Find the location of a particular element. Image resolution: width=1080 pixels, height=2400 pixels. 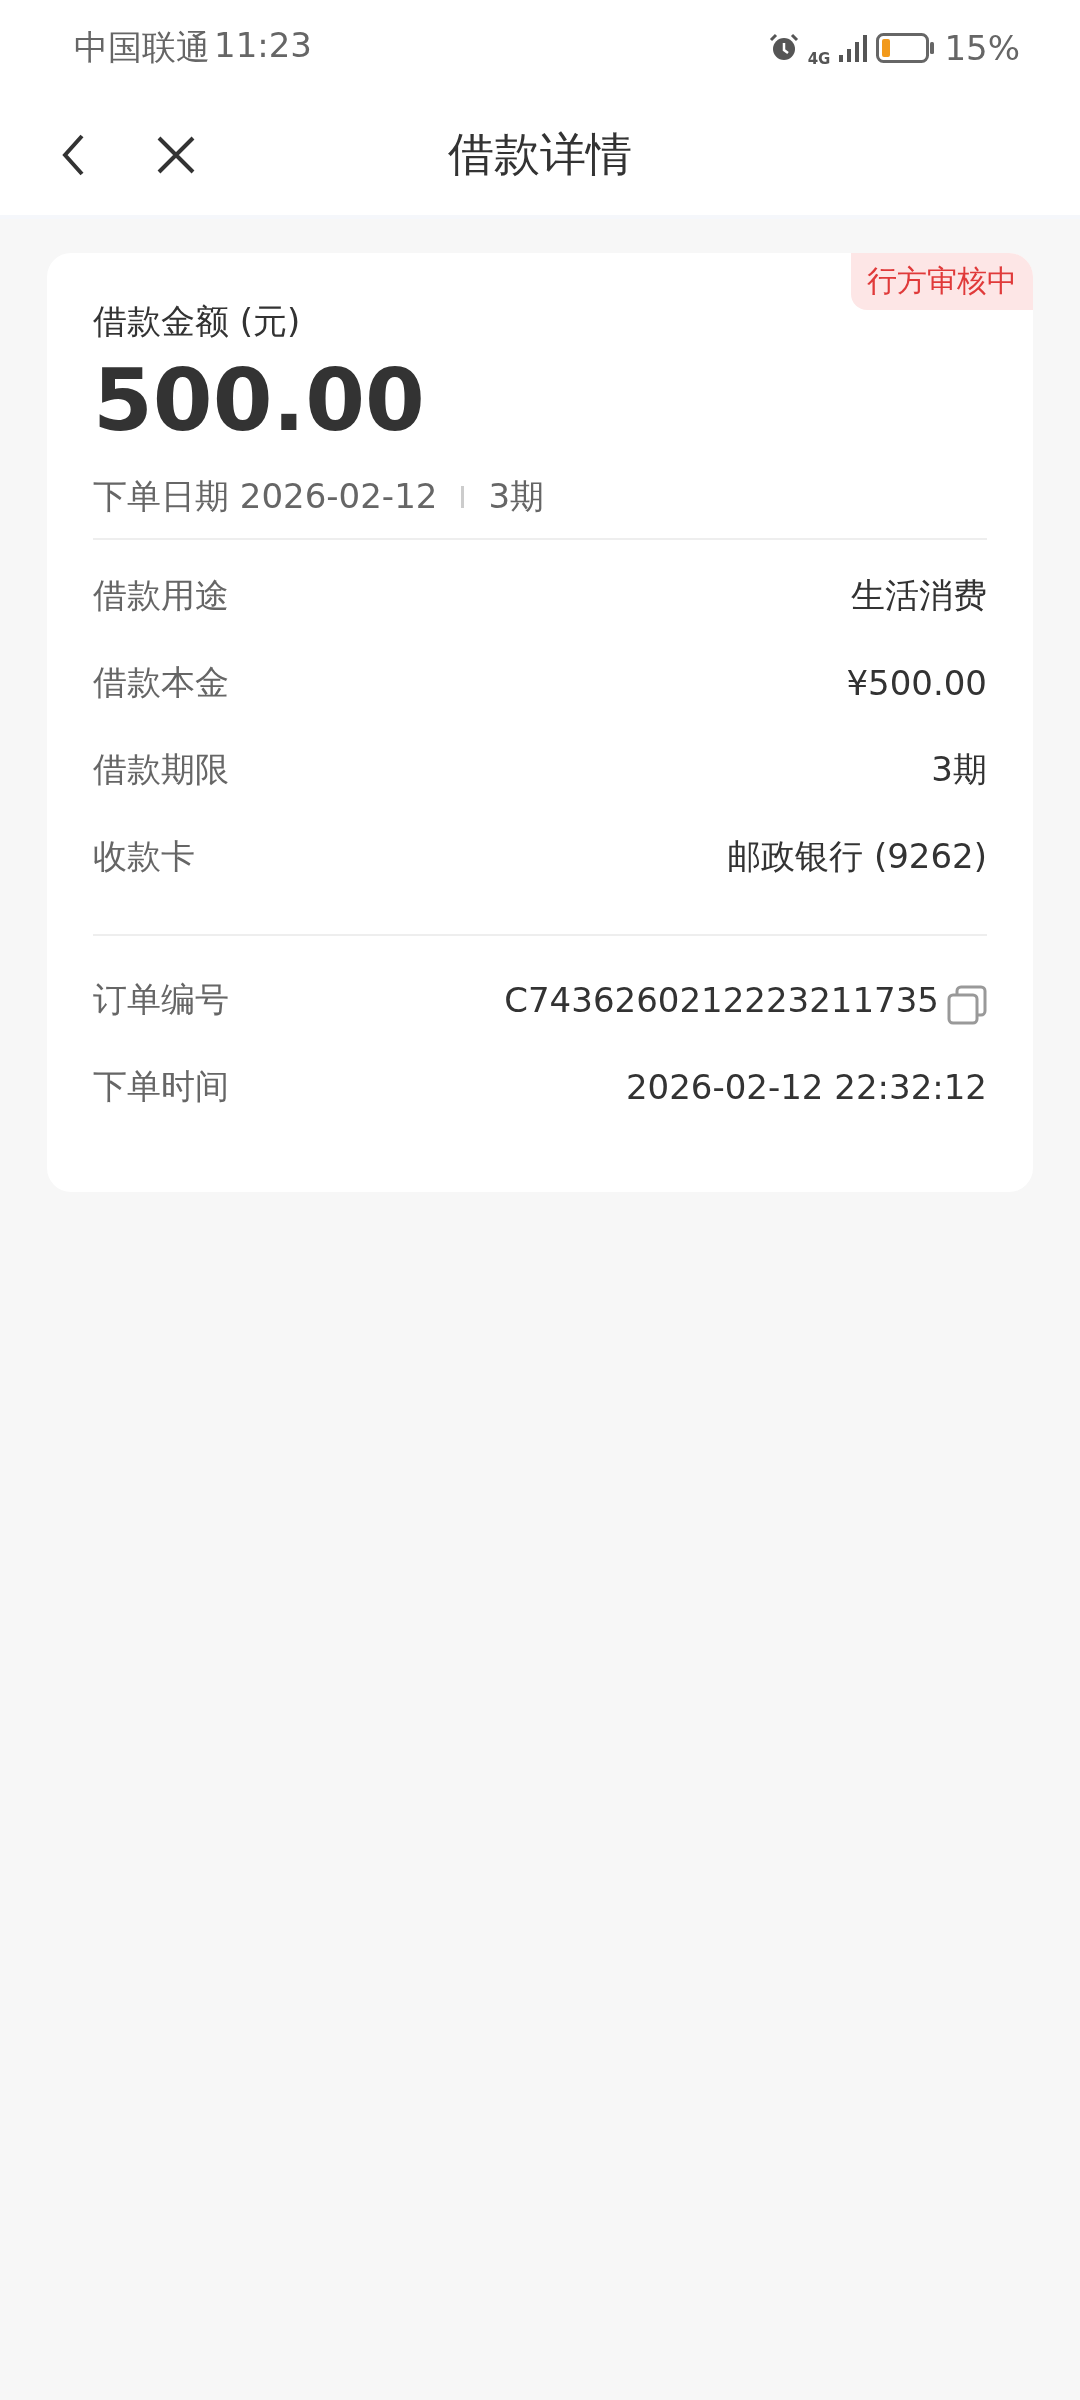

detail-label: 借款期限 is located at coordinates (161, 769).